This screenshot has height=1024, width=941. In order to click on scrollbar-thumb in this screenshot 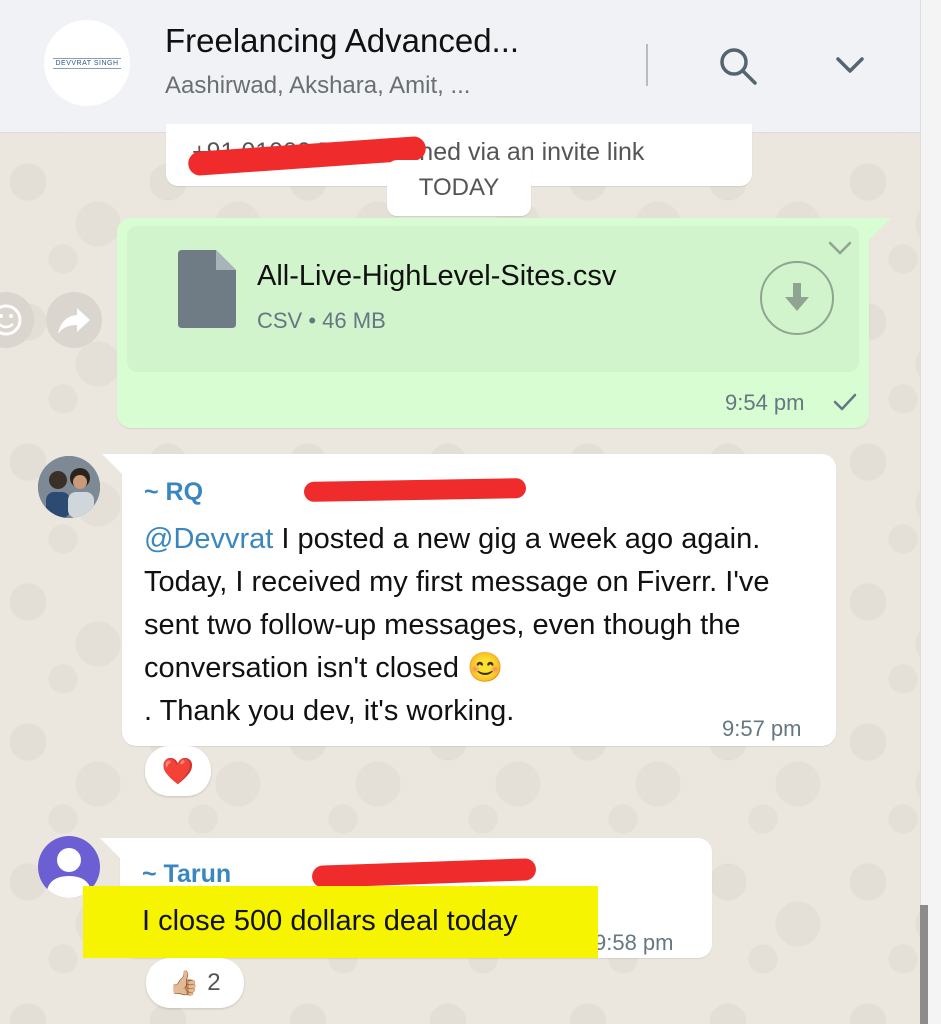, I will do `click(924, 964)`.